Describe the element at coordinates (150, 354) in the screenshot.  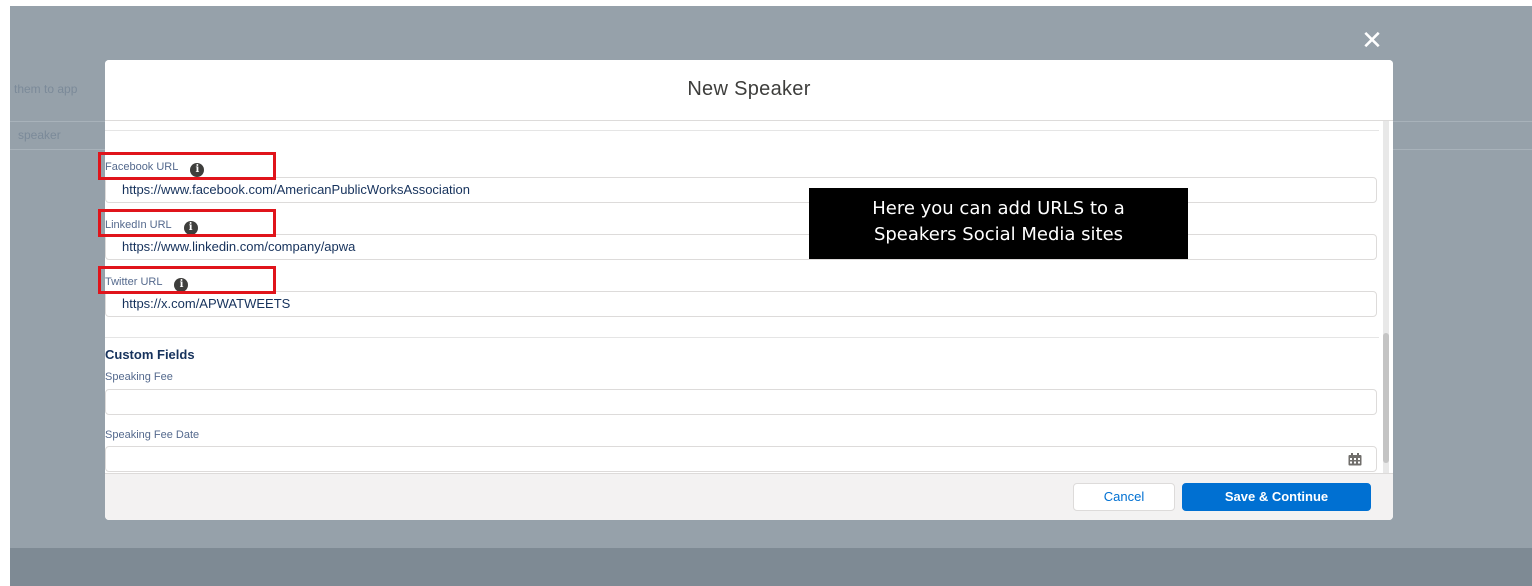
I see `custom-fields-heading: Custom Fields` at that location.